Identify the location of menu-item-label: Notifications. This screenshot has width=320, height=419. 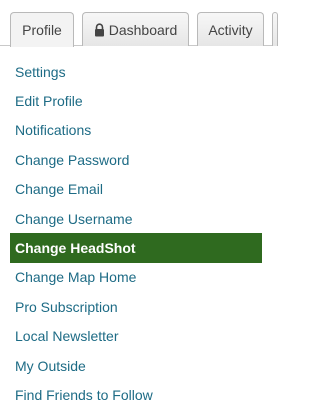
(53, 130).